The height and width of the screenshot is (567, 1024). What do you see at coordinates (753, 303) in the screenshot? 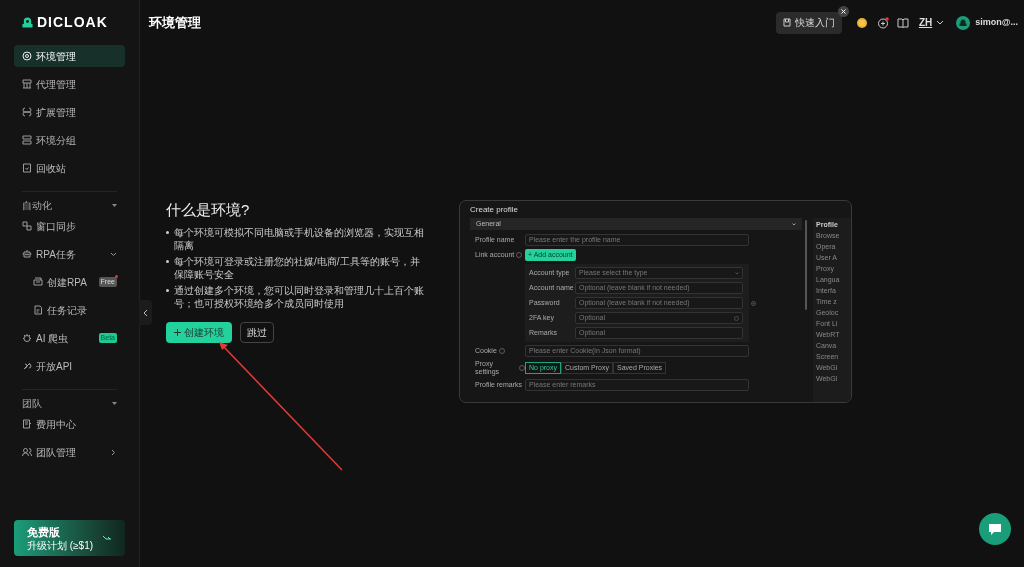
I see `remove-icon` at bounding box center [753, 303].